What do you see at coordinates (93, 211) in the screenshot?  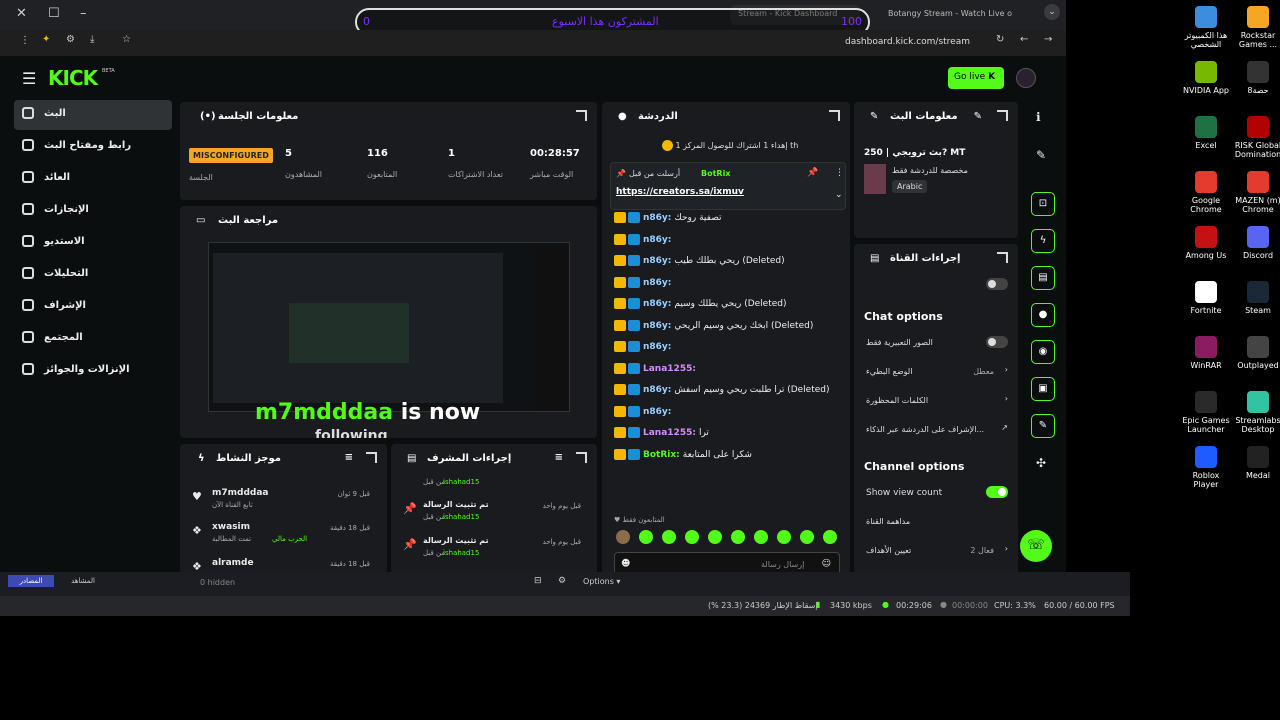 I see `sidebar-item: الإنجازات` at bounding box center [93, 211].